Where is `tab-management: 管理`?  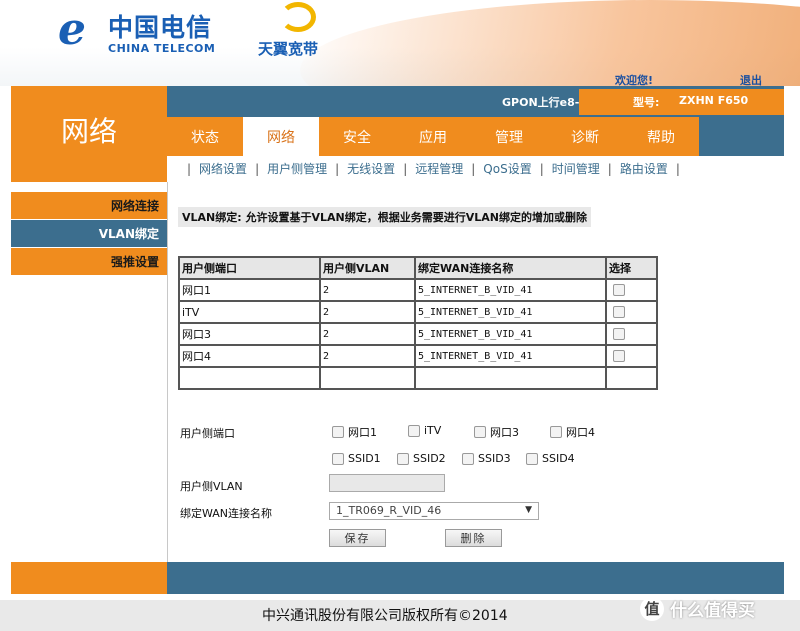 tab-management: 管理 is located at coordinates (509, 136).